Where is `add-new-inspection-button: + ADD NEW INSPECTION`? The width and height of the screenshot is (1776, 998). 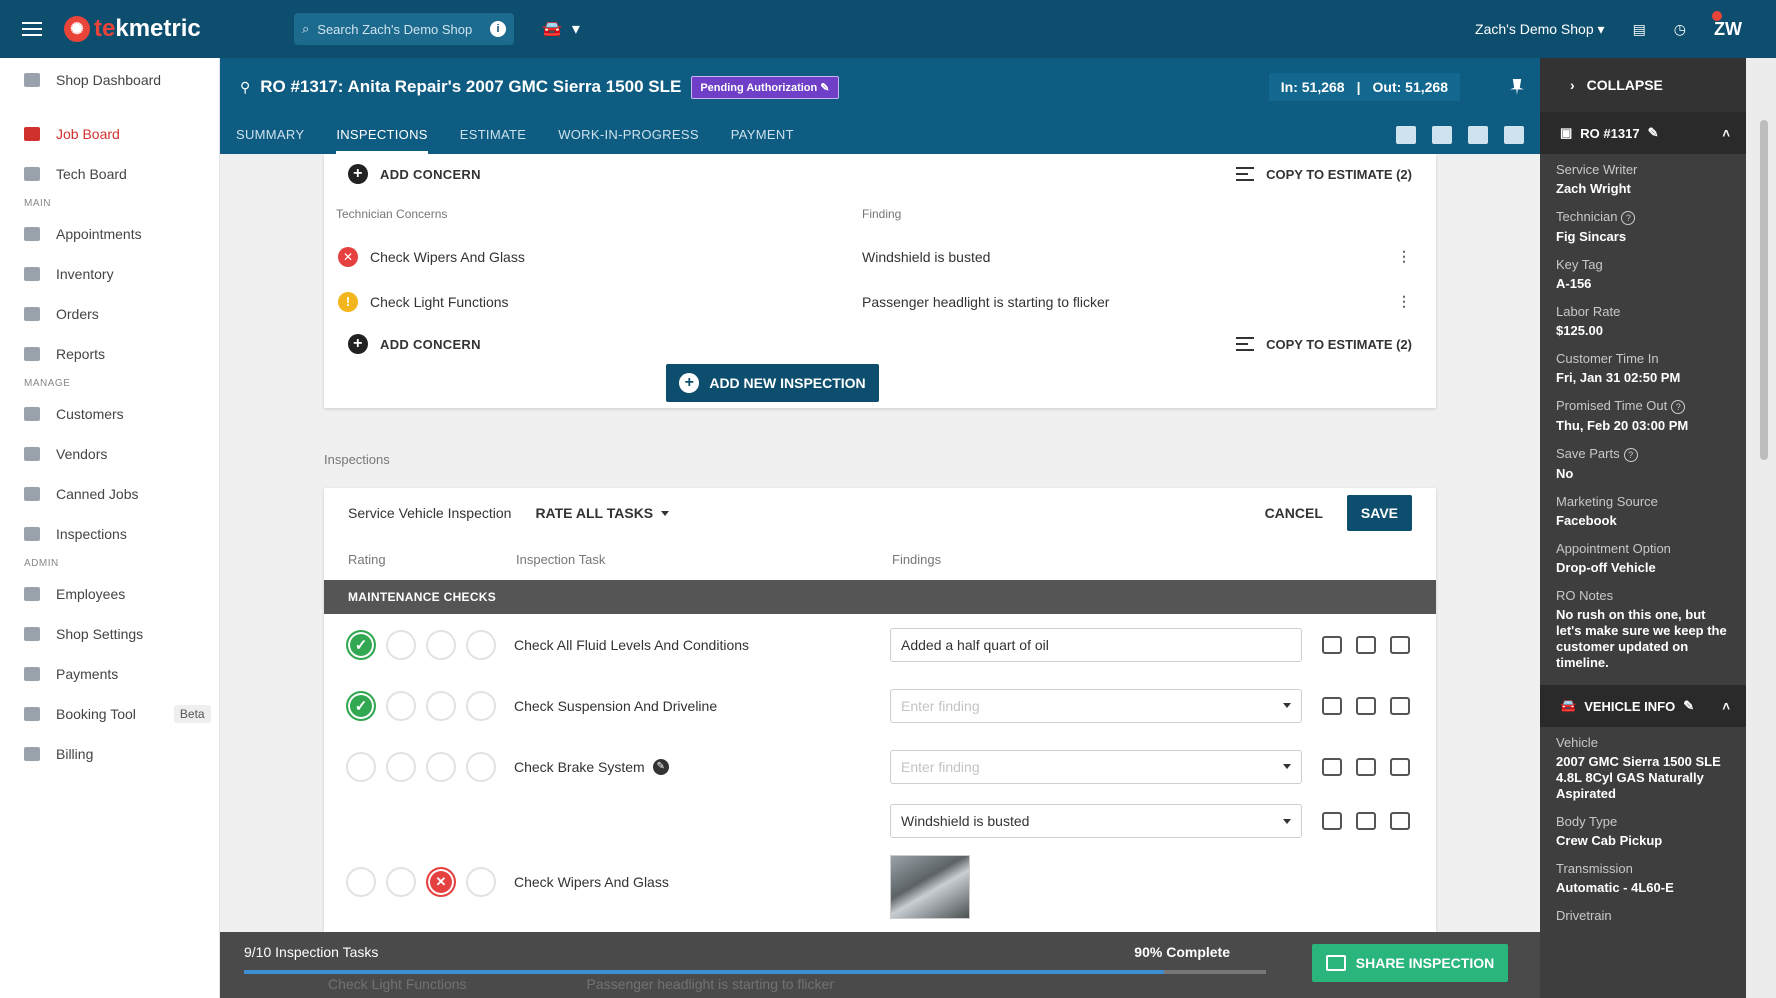
add-new-inspection-button: + ADD NEW INSPECTION is located at coordinates (772, 383).